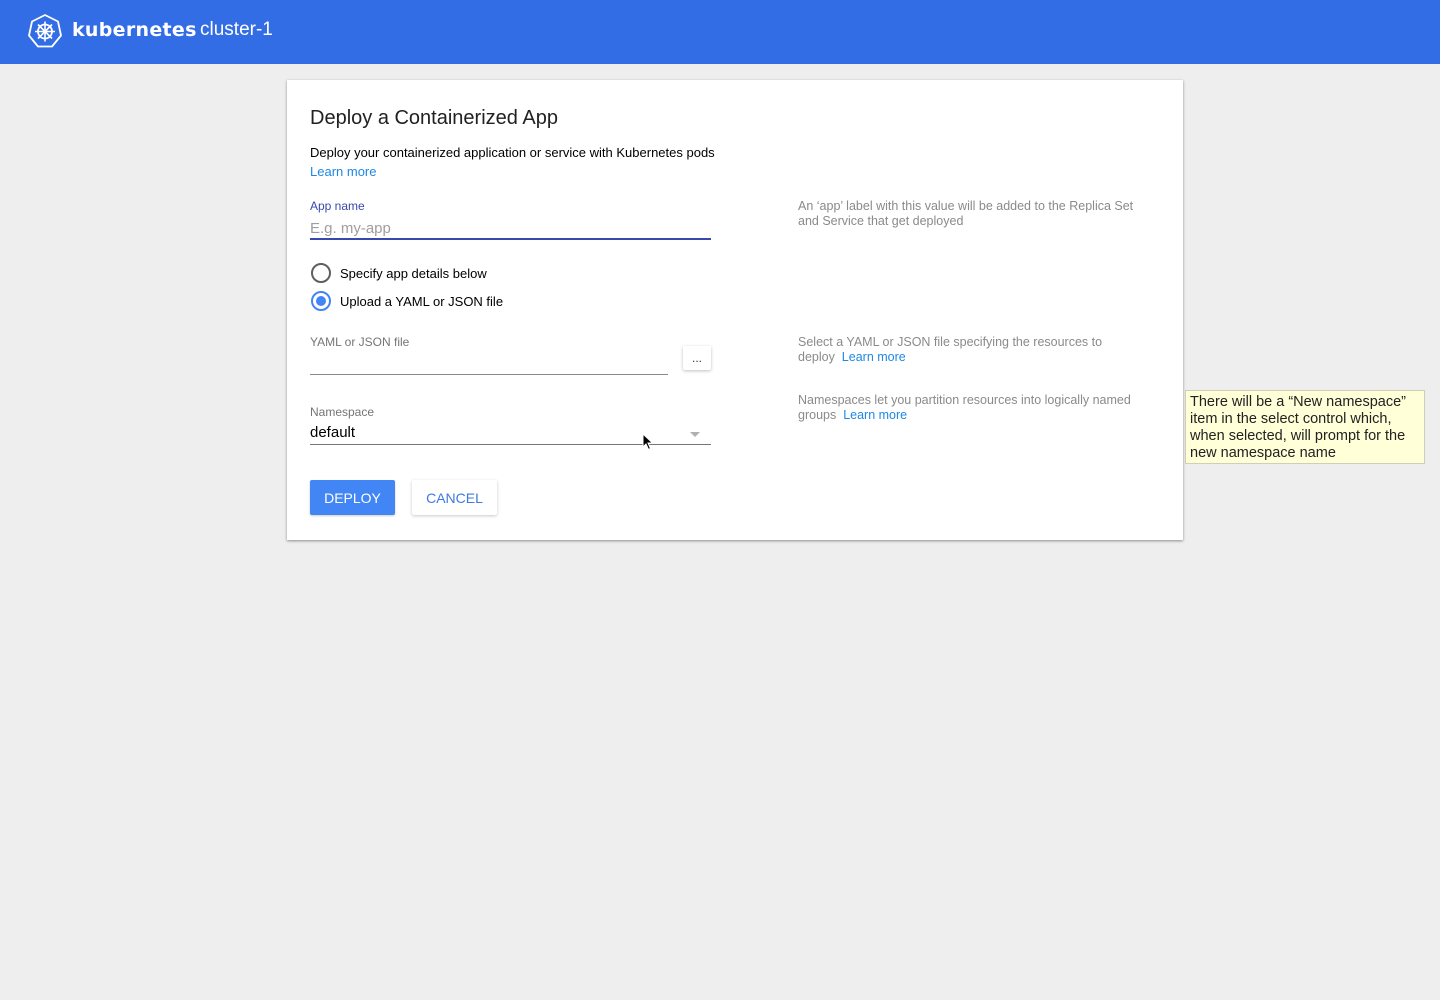 This screenshot has height=1000, width=1440. Describe the element at coordinates (434, 118) in the screenshot. I see `page-title: Deploy a Containerized App` at that location.